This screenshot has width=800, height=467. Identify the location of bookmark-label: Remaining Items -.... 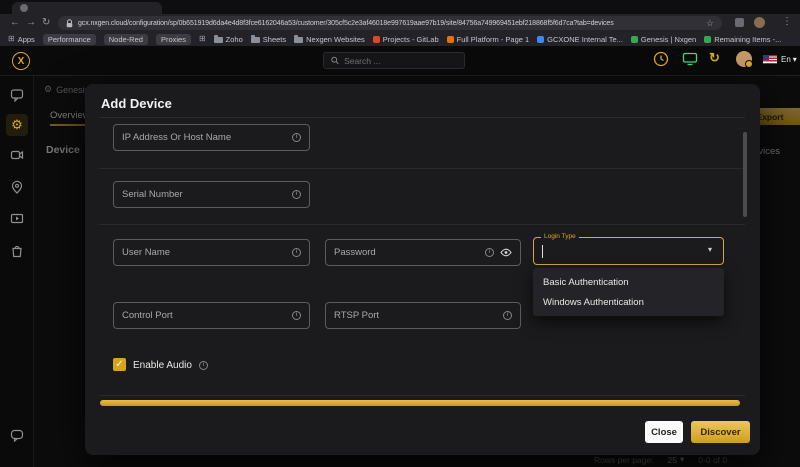
(748, 39).